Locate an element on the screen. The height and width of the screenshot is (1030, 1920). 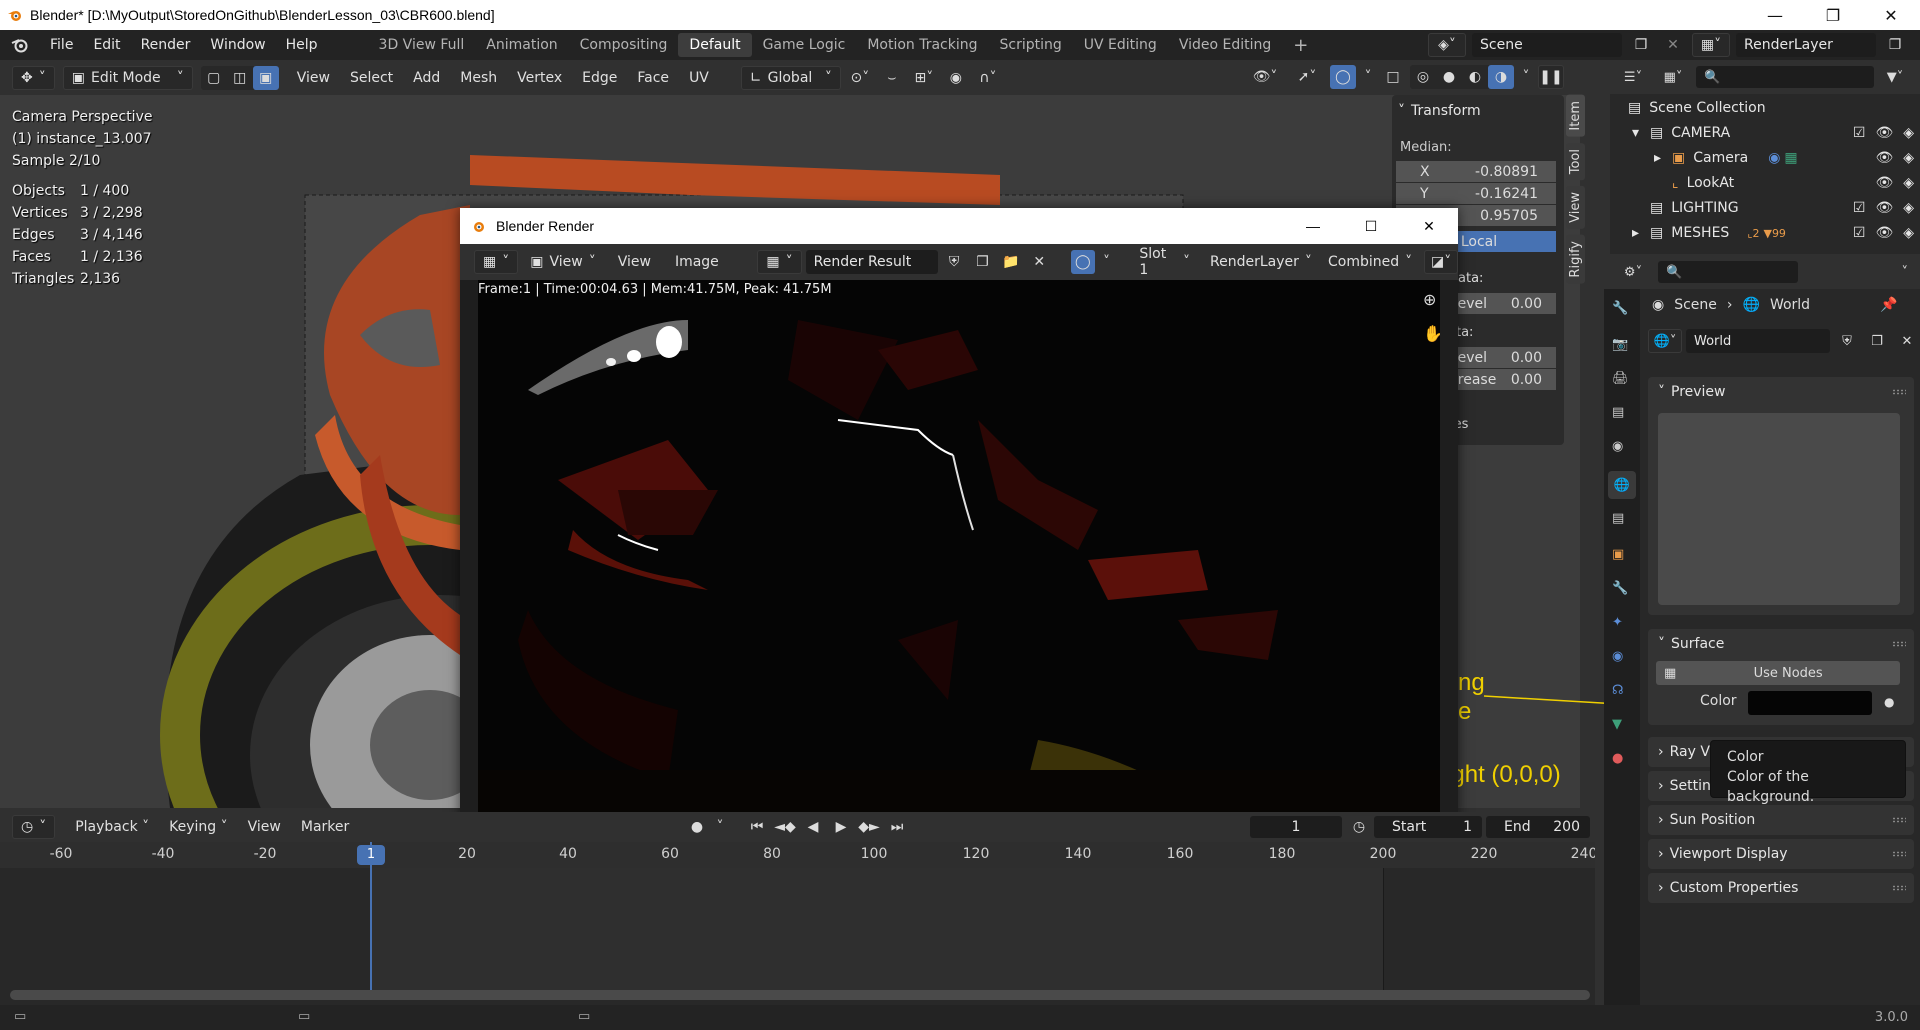
physics-tab-icon: ◉ is located at coordinates (1617, 656).